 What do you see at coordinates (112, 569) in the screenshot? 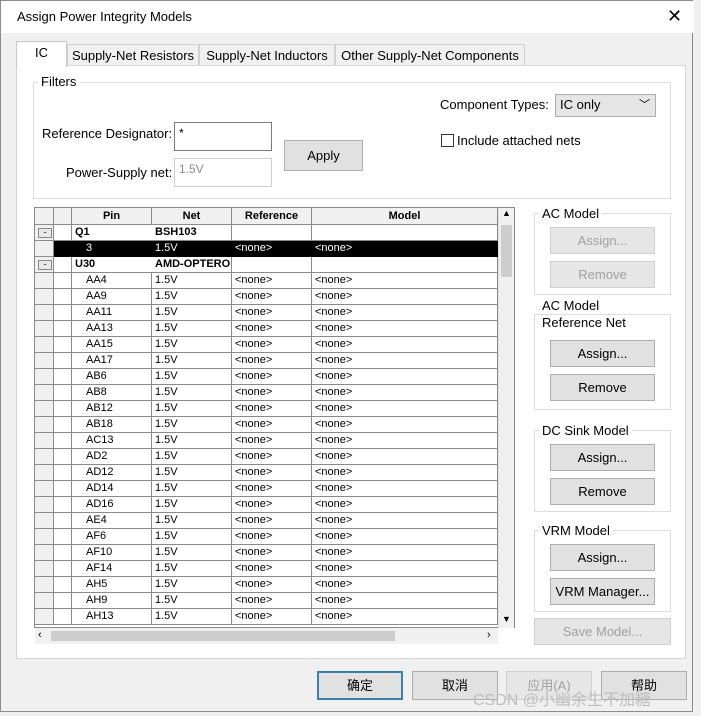
I see `pin-cell: AF14` at bounding box center [112, 569].